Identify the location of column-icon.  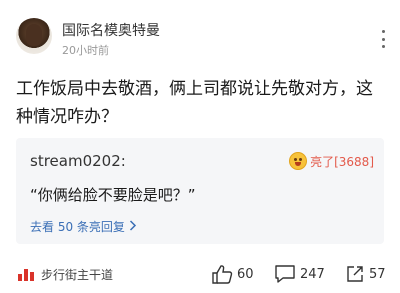
(26, 274).